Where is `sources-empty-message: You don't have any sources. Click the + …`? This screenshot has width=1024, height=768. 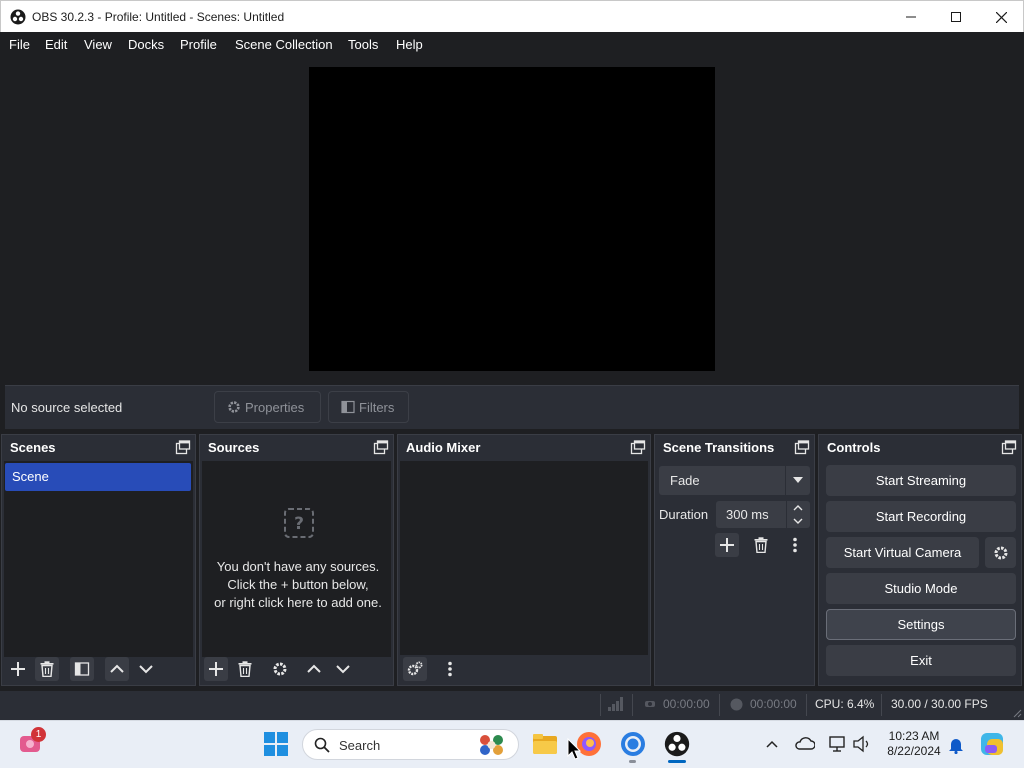
sources-empty-message: You don't have any sources. Click the + … is located at coordinates (298, 584).